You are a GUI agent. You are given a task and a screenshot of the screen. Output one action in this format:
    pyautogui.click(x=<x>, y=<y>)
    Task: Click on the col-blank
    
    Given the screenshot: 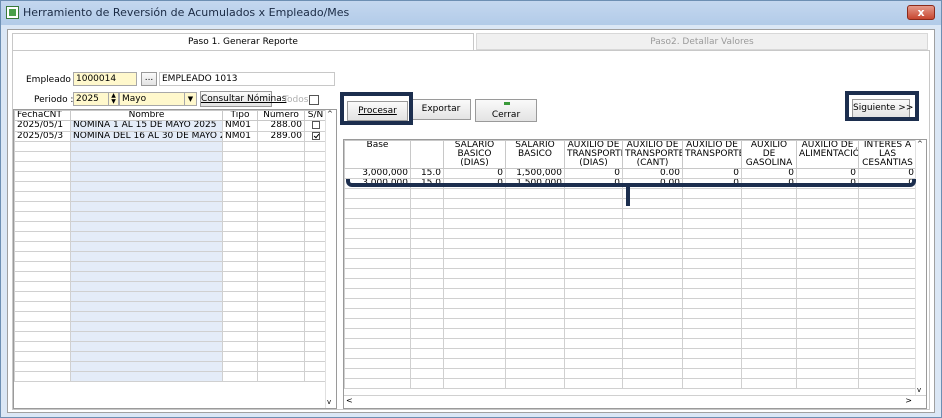 What is the action you would take?
    pyautogui.click(x=427, y=154)
    